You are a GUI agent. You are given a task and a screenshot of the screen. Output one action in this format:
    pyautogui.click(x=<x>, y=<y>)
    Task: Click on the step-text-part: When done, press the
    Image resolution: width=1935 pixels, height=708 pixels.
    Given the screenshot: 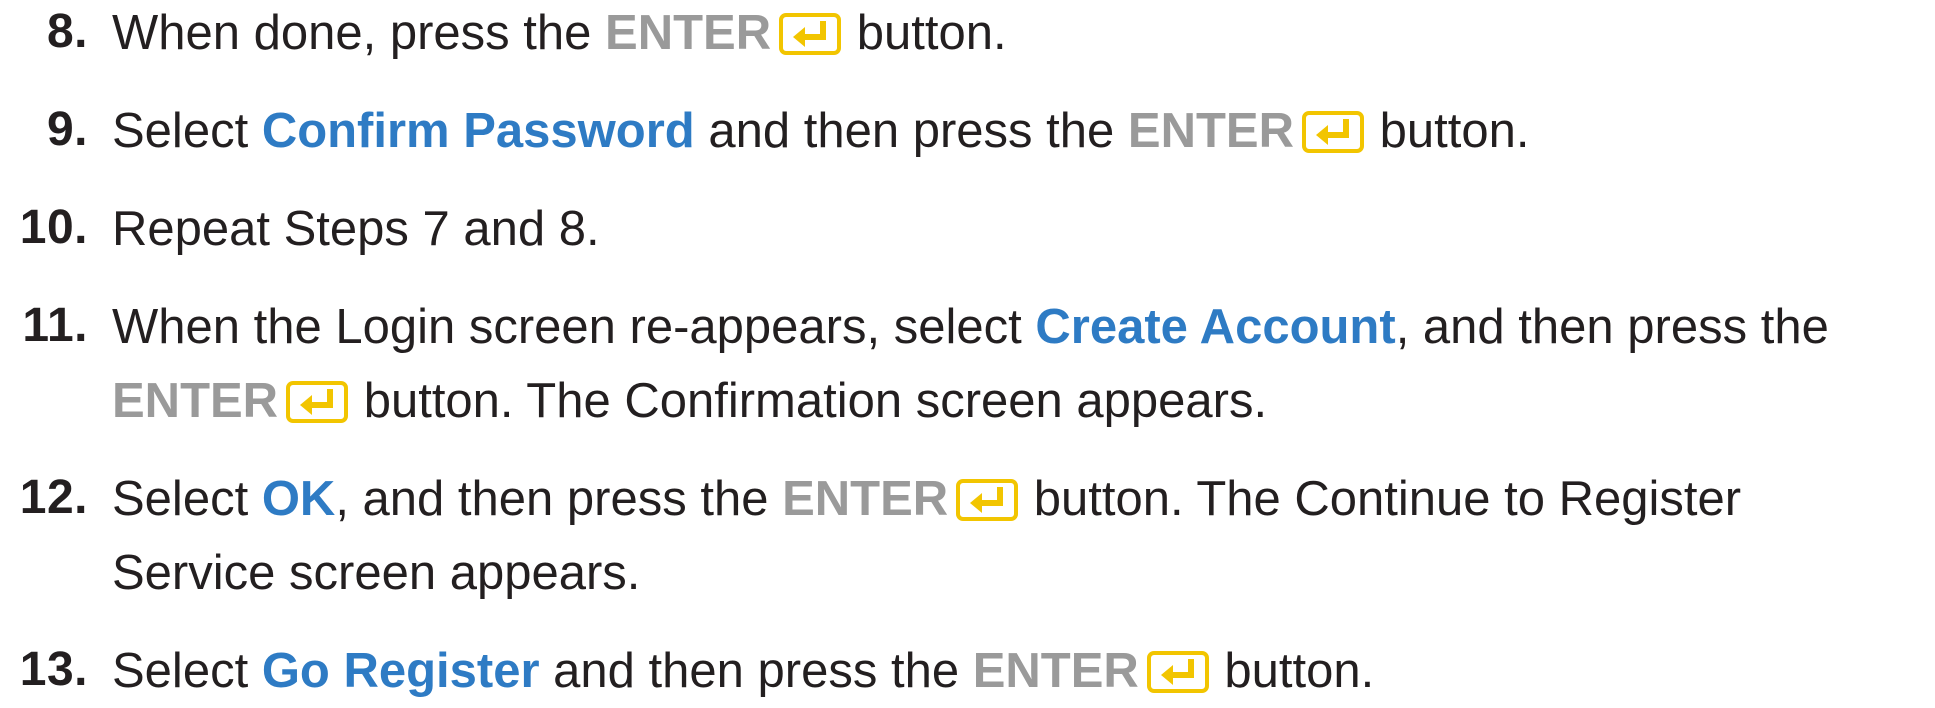 What is the action you would take?
    pyautogui.click(x=352, y=33)
    